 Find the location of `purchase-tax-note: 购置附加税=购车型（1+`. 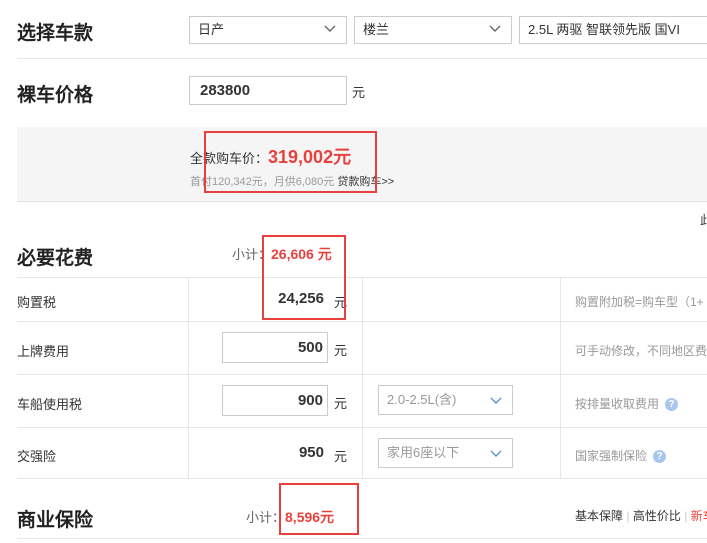

purchase-tax-note: 购置附加税=购车型（1+ is located at coordinates (639, 302).